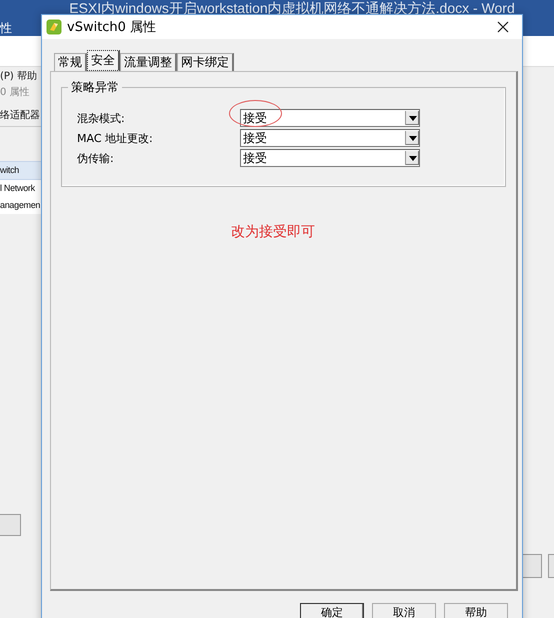 Image resolution: width=554 pixels, height=618 pixels. I want to click on tab: 网卡绑定, so click(205, 62).